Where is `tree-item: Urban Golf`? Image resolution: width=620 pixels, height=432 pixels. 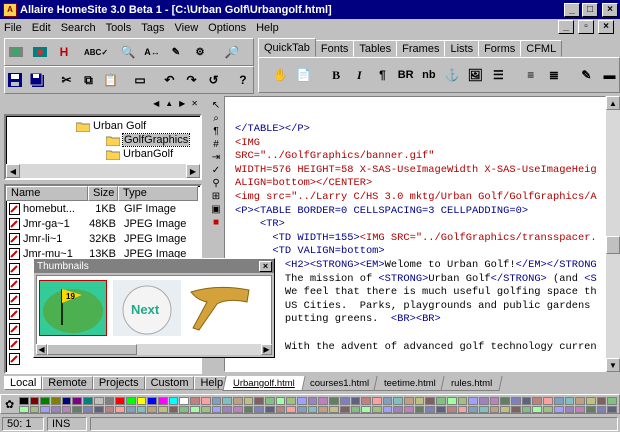
tree-item: Urban Golf is located at coordinates (111, 126).